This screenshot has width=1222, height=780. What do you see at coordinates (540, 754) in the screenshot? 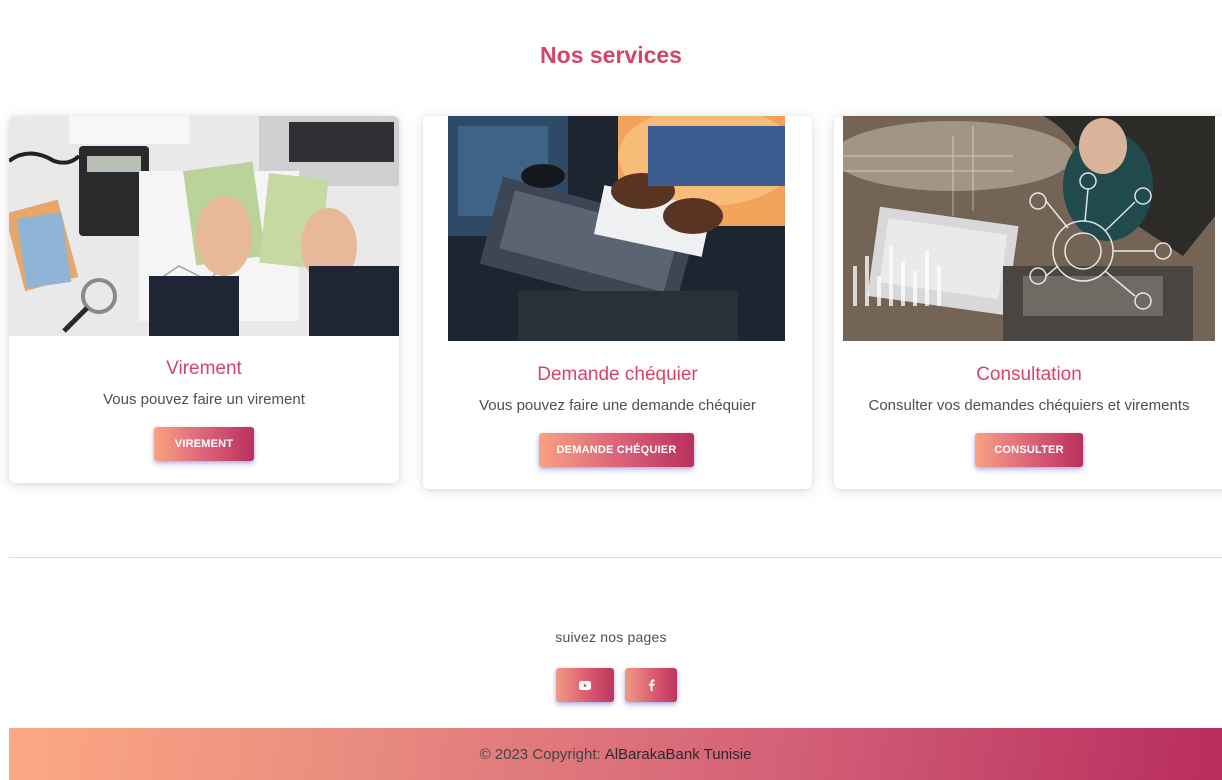
I see `copyright-text: © 2023 Copyright:` at bounding box center [540, 754].